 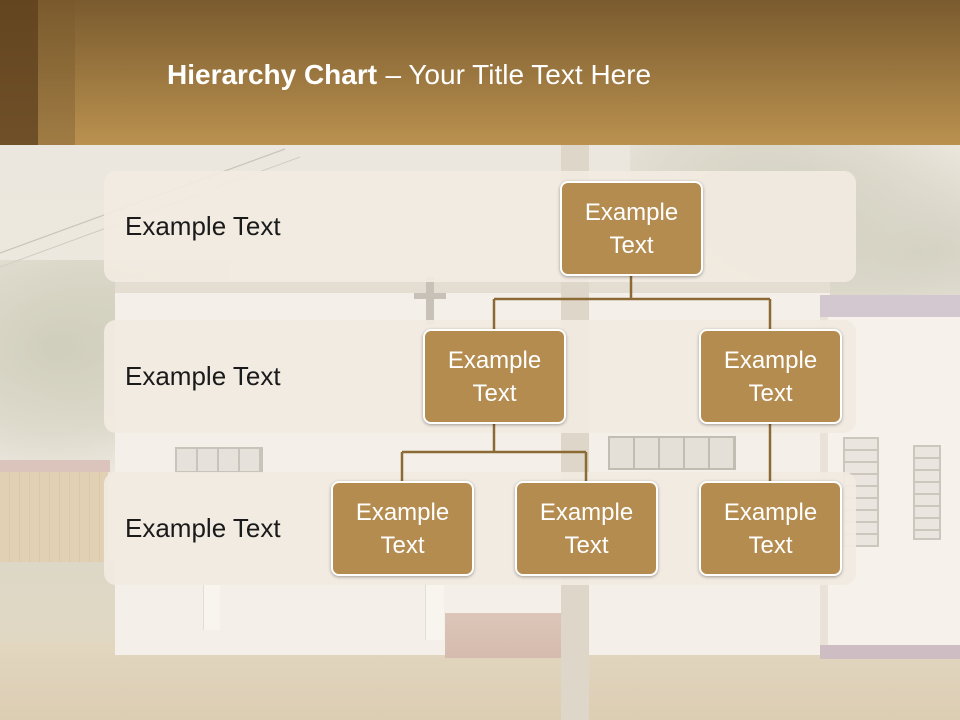 I want to click on node-root: Example Text, so click(x=631, y=228).